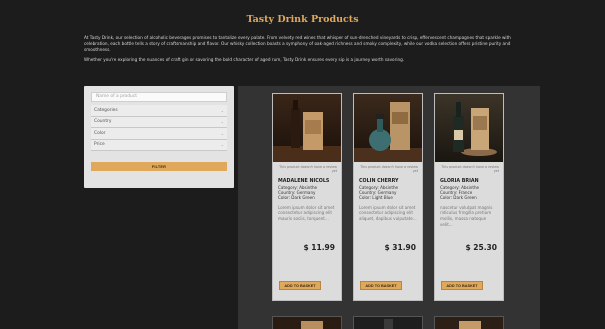 Image resolution: width=605 pixels, height=329 pixels. What do you see at coordinates (159, 97) in the screenshot?
I see `search-input: Name of a product` at bounding box center [159, 97].